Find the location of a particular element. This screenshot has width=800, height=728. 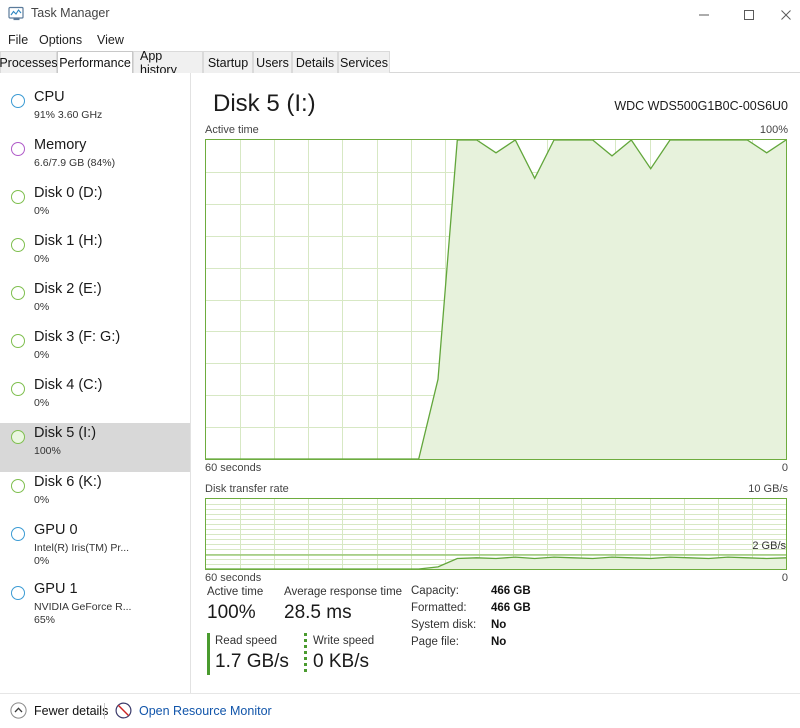

disk-transfer-rate-graph-xaxis-left-label: 60 seconds is located at coordinates (233, 578).